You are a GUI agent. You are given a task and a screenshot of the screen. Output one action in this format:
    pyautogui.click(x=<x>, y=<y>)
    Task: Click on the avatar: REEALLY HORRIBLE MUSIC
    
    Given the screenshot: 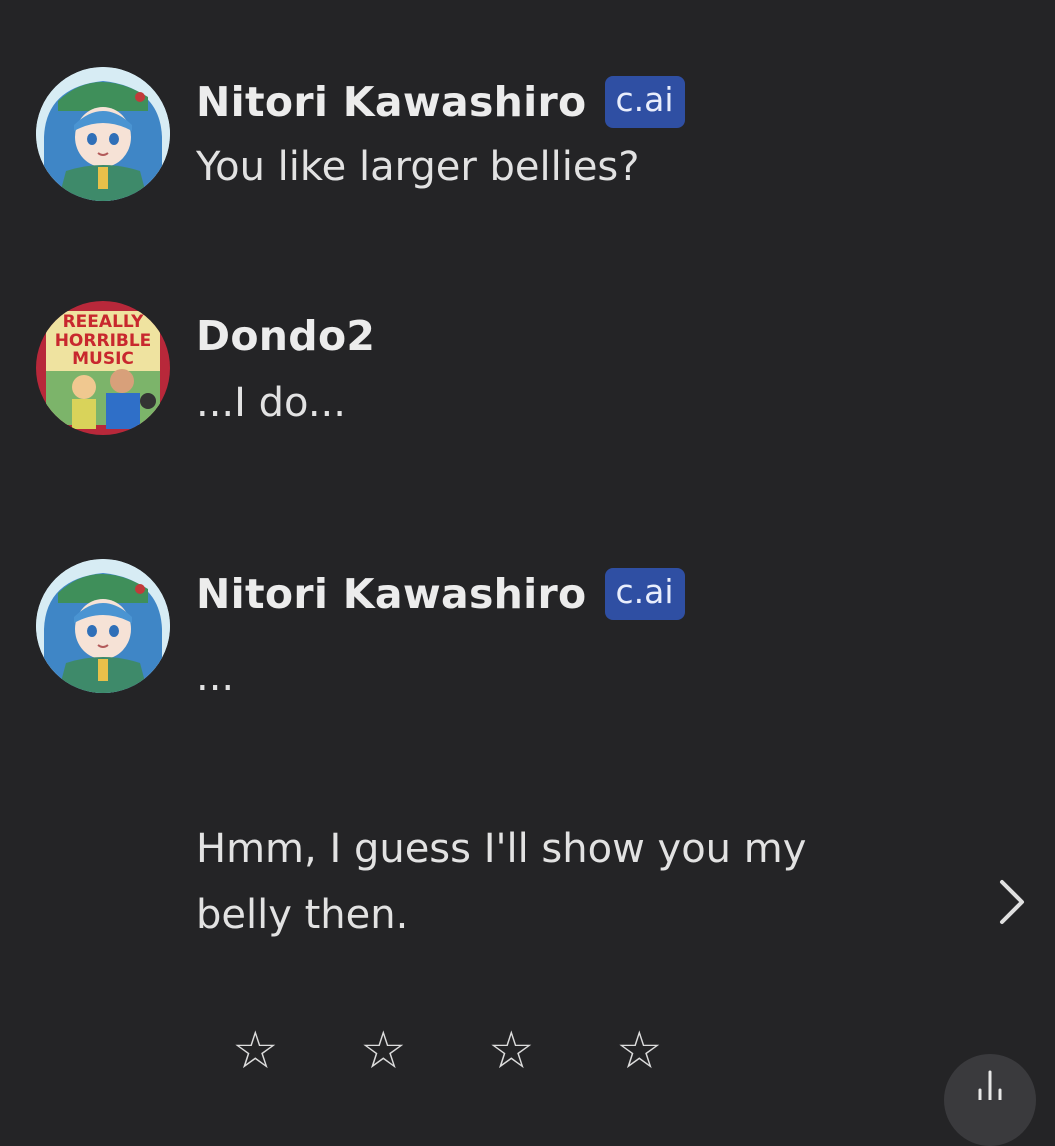 What is the action you would take?
    pyautogui.click(x=103, y=368)
    